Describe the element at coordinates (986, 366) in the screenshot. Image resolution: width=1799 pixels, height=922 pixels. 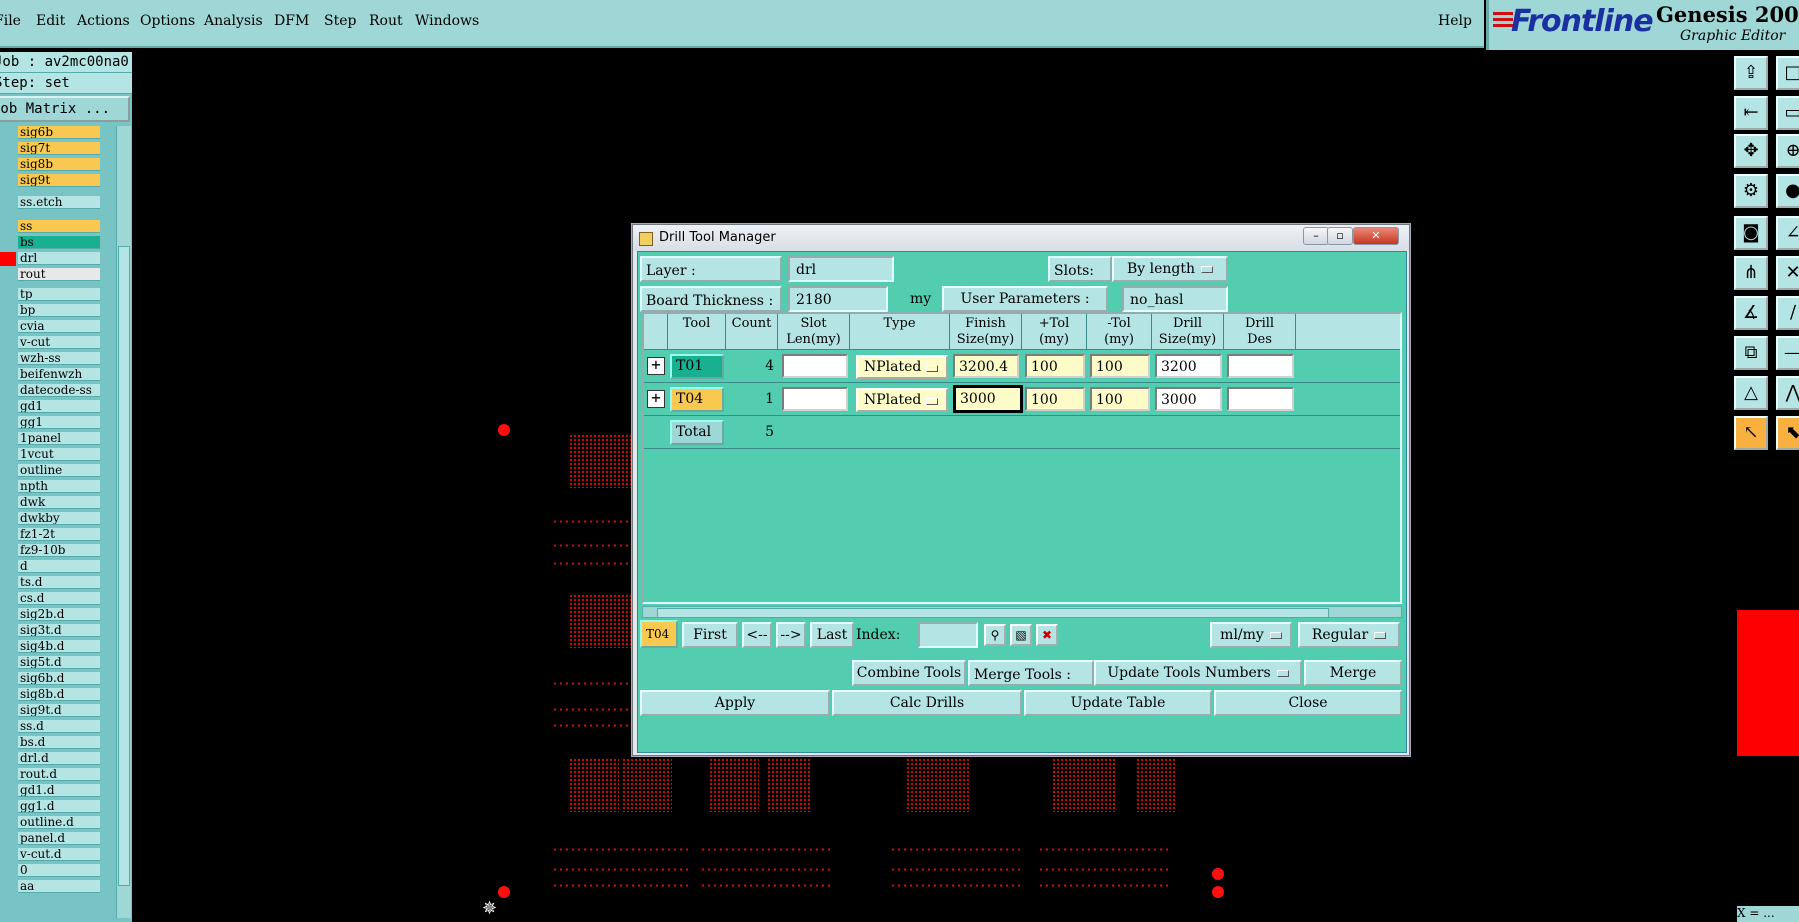
I see `finish-size-input: 3200.4` at that location.